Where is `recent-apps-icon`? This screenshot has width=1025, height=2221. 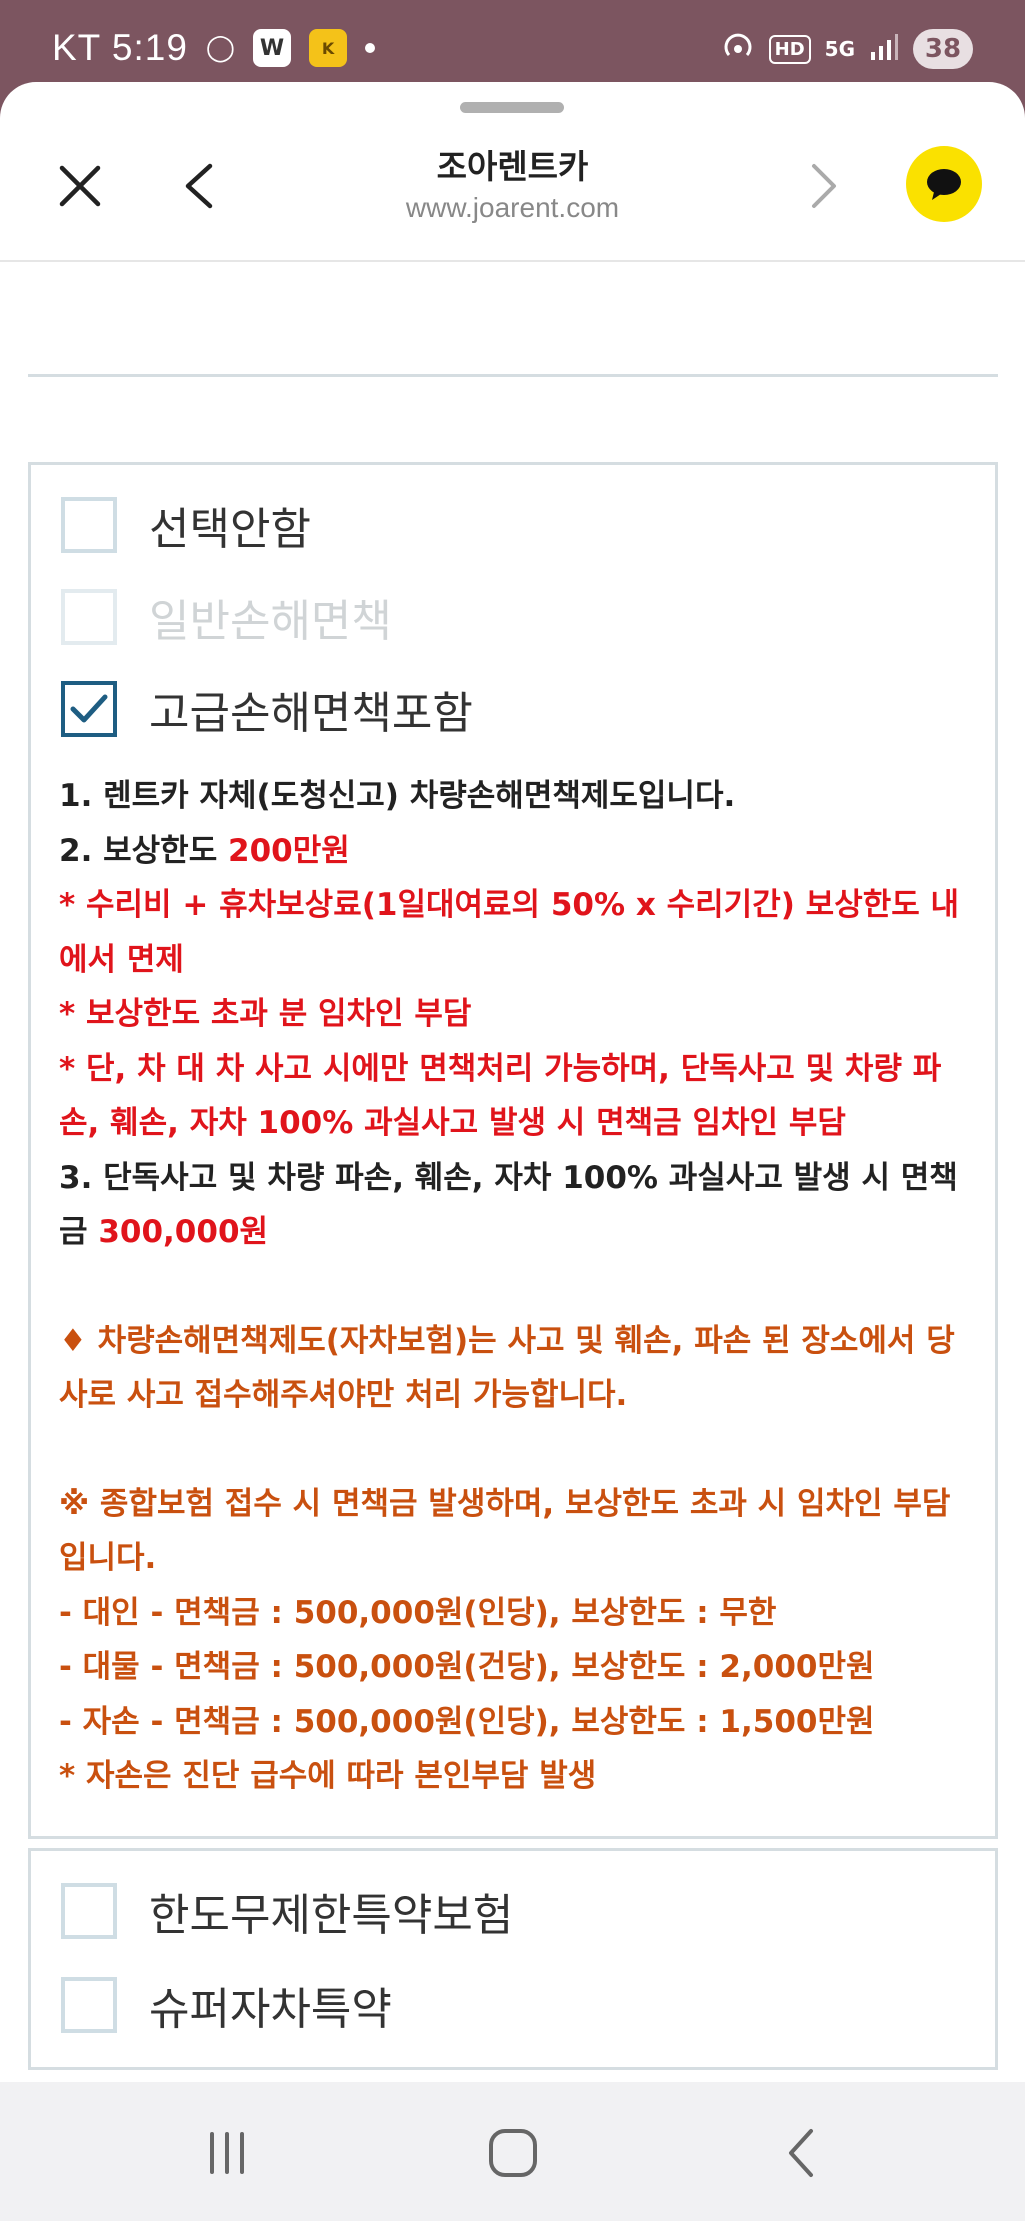
recent-apps-icon is located at coordinates (227, 2153).